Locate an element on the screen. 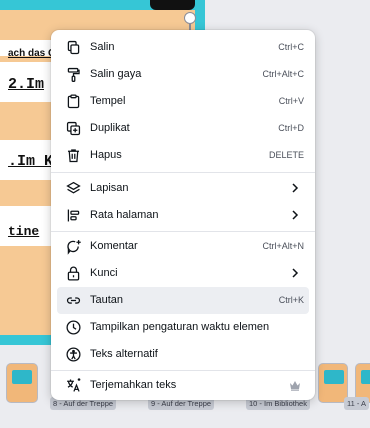 The width and height of the screenshot is (370, 428). comment-icon is located at coordinates (73, 246).